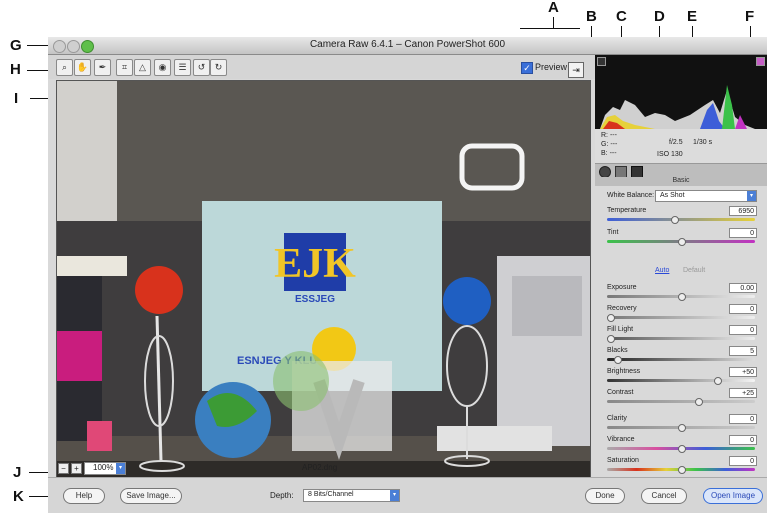 The image size is (767, 513). Describe the element at coordinates (63, 468) in the screenshot. I see `zoom-out-button: −` at that location.